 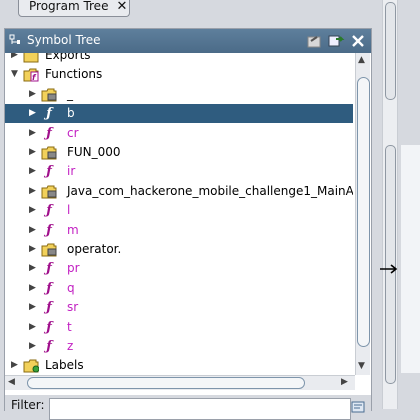 What do you see at coordinates (71, 171) in the screenshot?
I see `tree-item-label: ir` at bounding box center [71, 171].